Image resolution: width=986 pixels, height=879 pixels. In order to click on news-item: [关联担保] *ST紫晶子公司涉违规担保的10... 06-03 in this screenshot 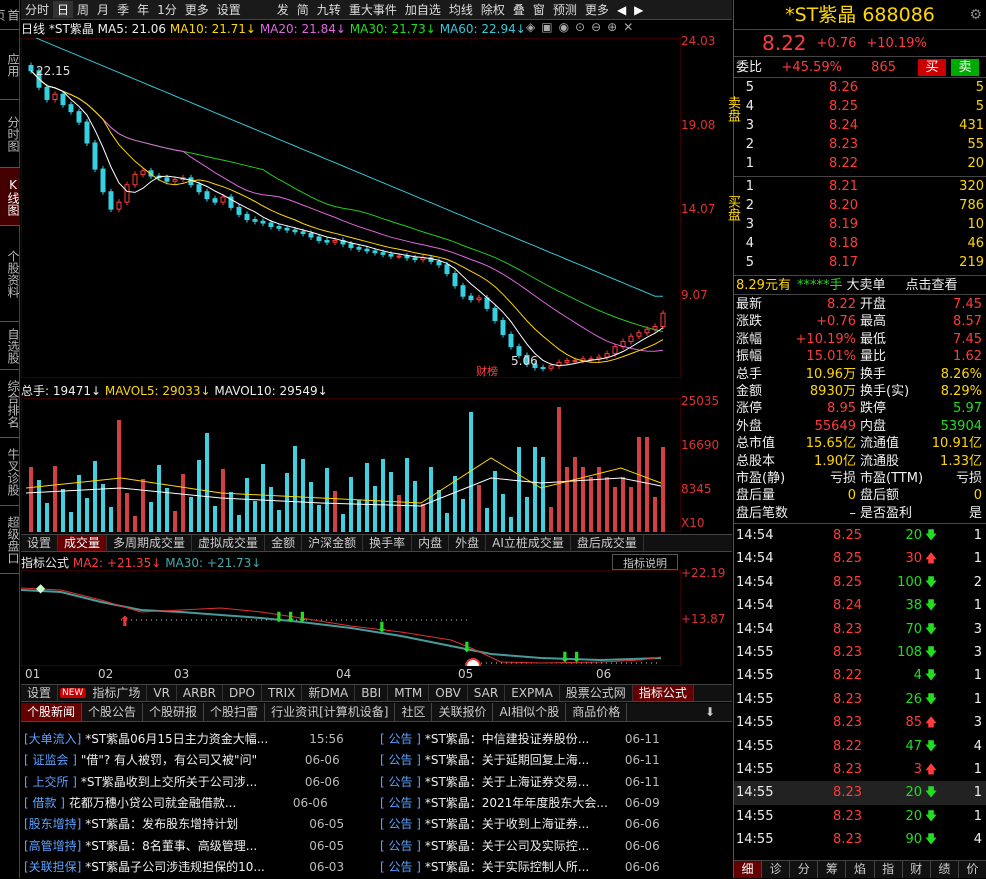, I will do `click(199, 868)`.